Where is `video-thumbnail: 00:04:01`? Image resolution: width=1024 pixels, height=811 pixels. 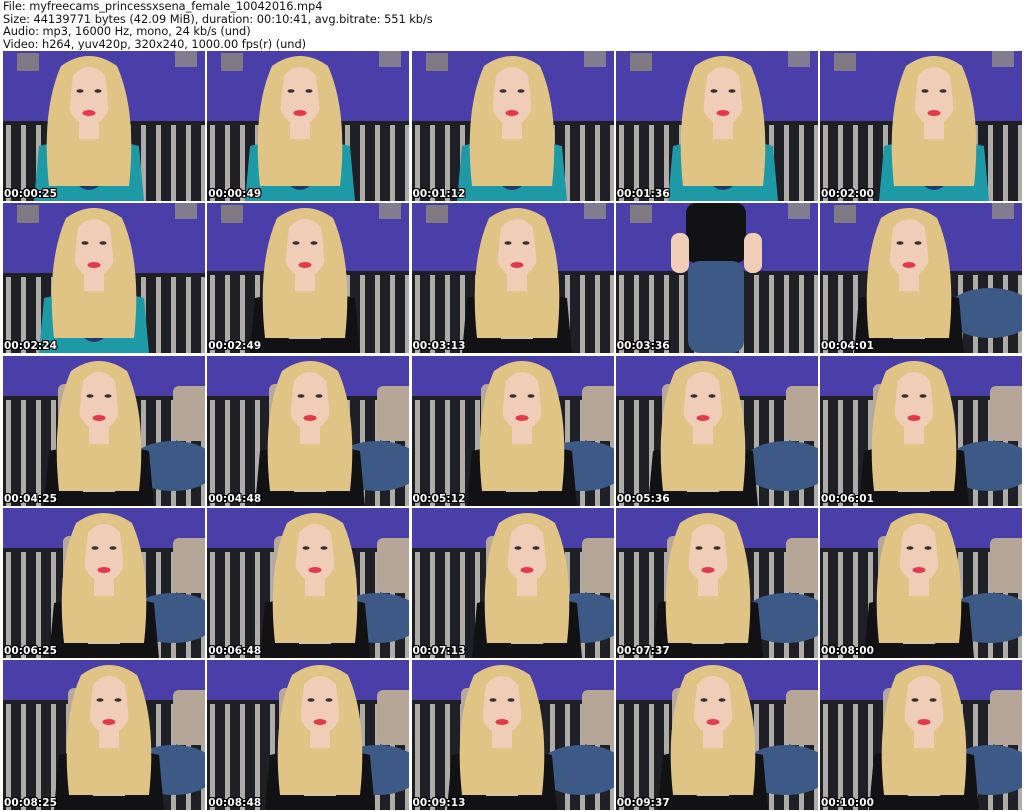 video-thumbnail: 00:04:01 is located at coordinates (921, 278).